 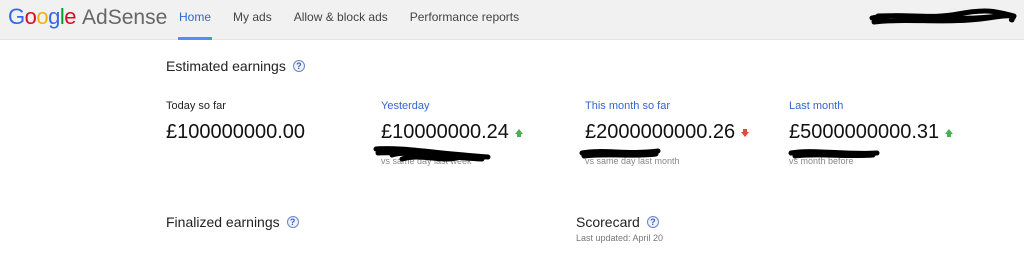 I want to click on scorecard-heading: Scorecard ?, so click(x=617, y=222).